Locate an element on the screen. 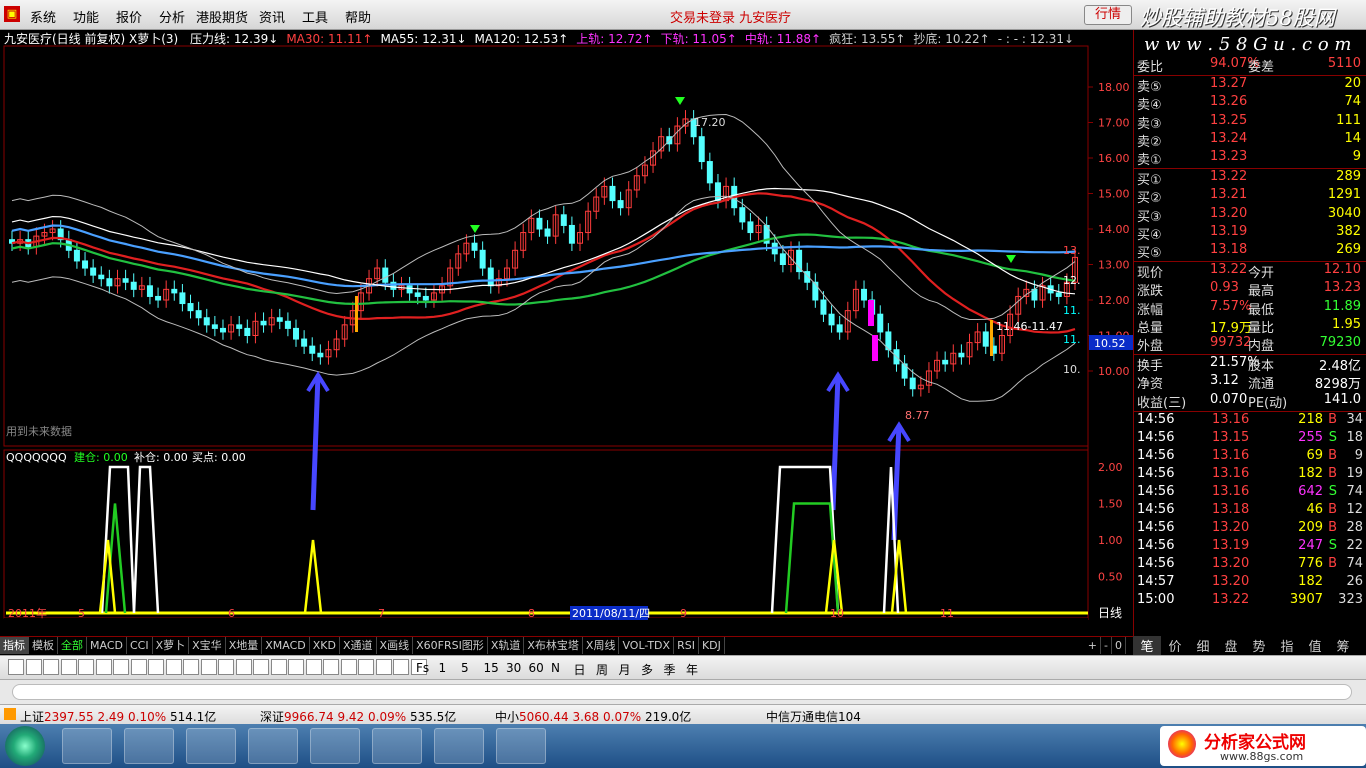 This screenshot has width=1366, height=768. tab-8: XMACD is located at coordinates (286, 645).